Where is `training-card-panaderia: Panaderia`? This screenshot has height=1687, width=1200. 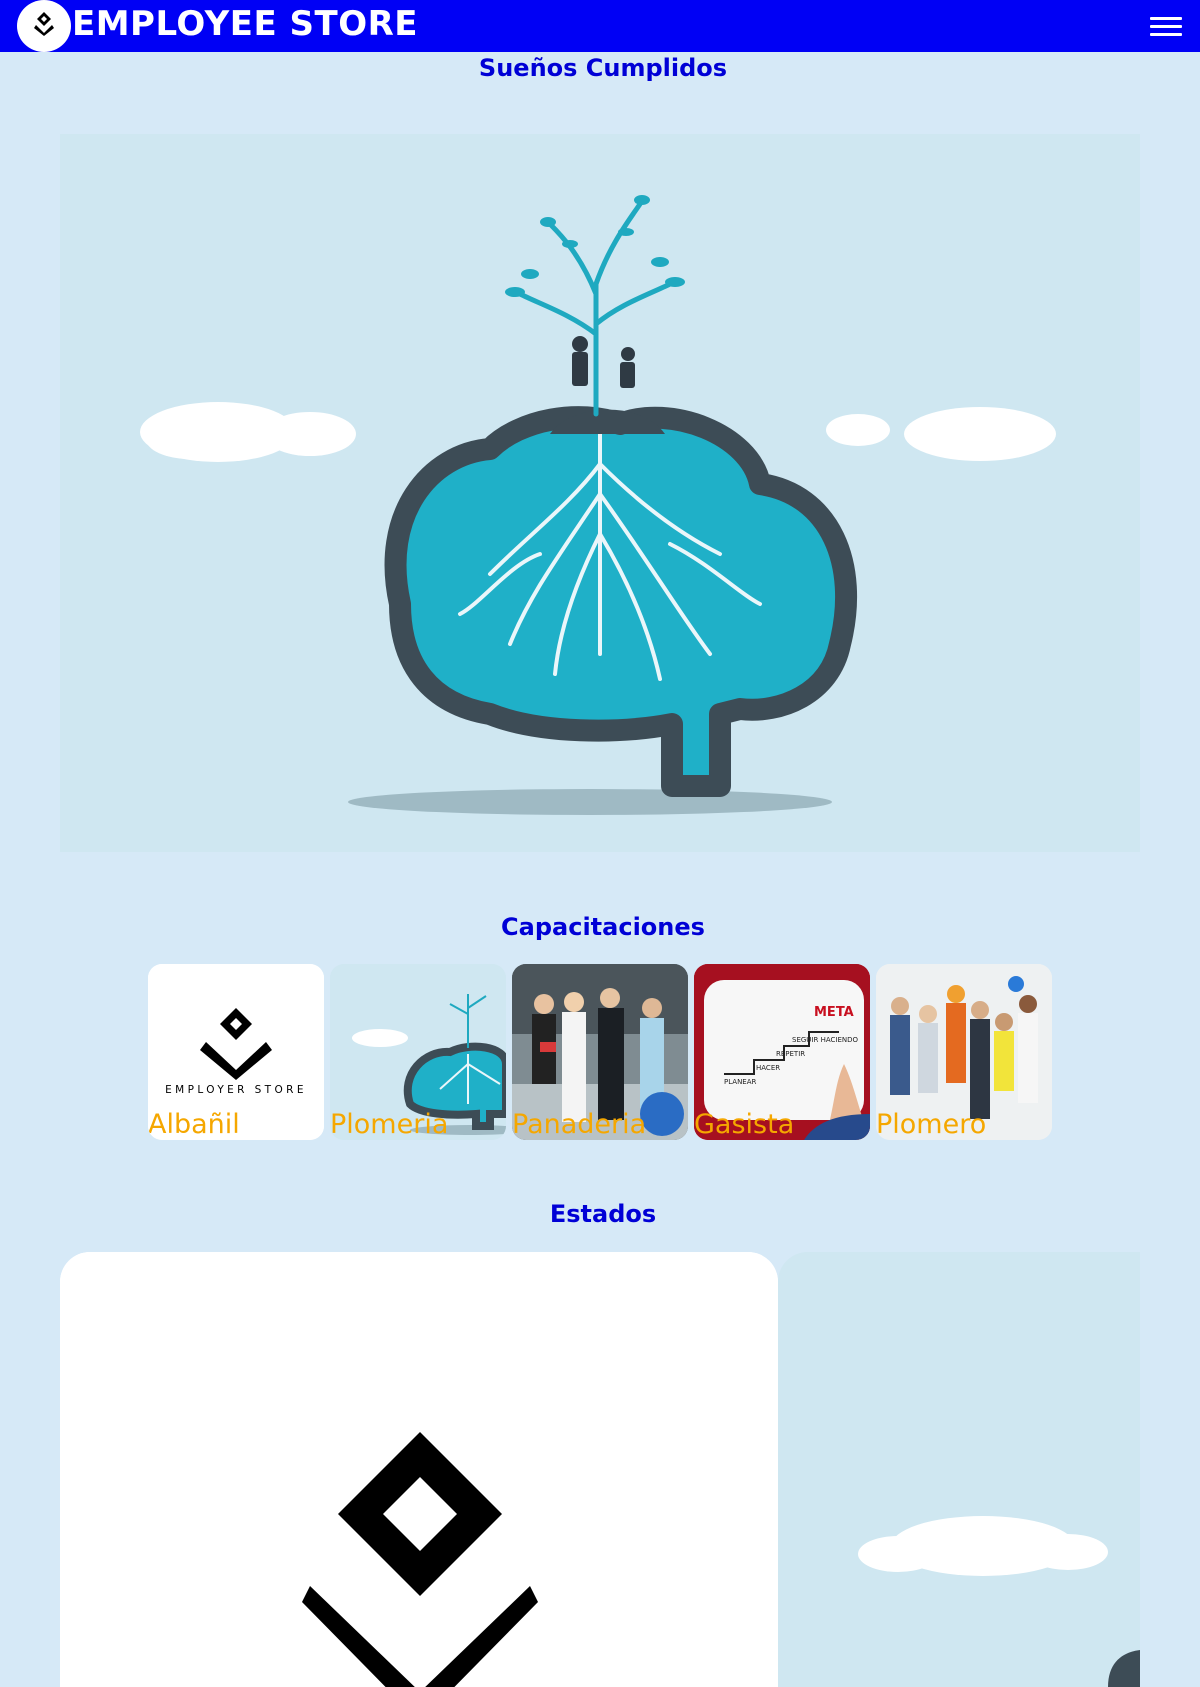
training-card-panaderia: Panaderia is located at coordinates (600, 1052).